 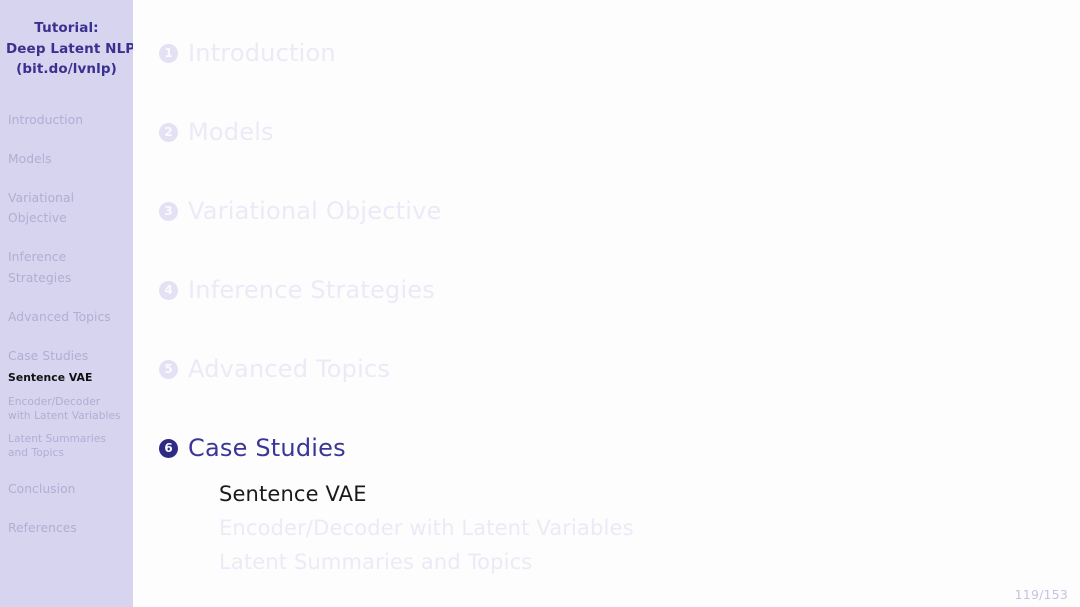 I want to click on sidebar-subitem-sentence-vae: Sentence VAE, so click(x=66, y=378).